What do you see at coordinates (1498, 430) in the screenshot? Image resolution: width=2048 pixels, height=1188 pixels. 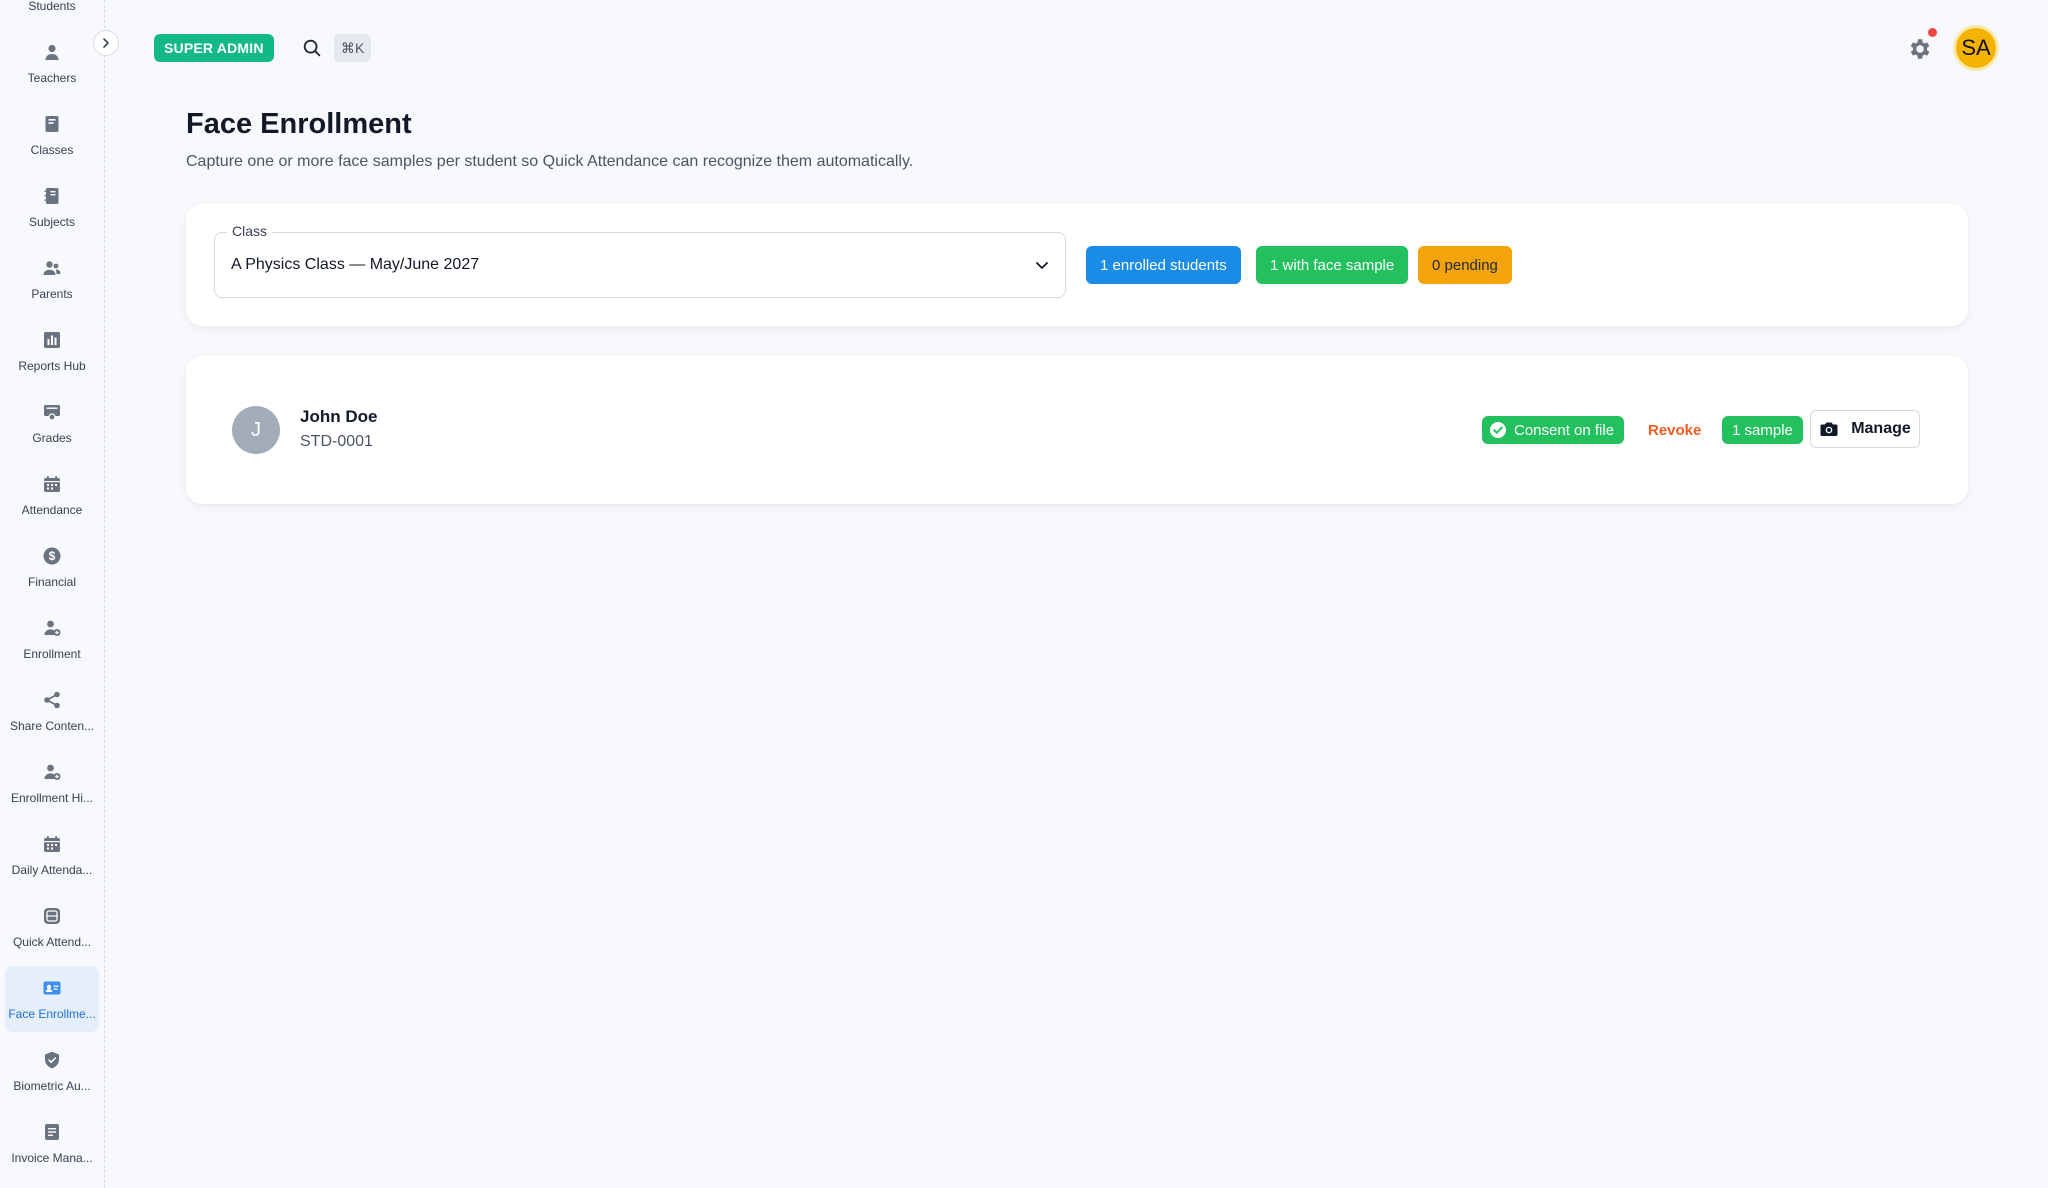 I see `check-circle-icon` at bounding box center [1498, 430].